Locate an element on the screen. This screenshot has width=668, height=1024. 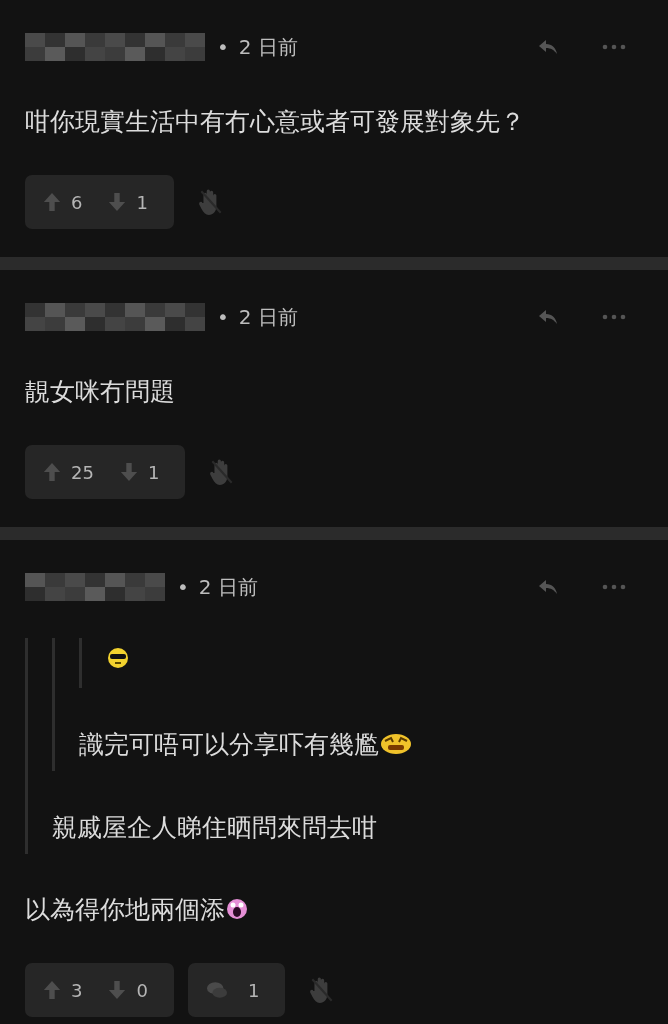
comment-text: 靚女咪冇問題 is located at coordinates (100, 391).